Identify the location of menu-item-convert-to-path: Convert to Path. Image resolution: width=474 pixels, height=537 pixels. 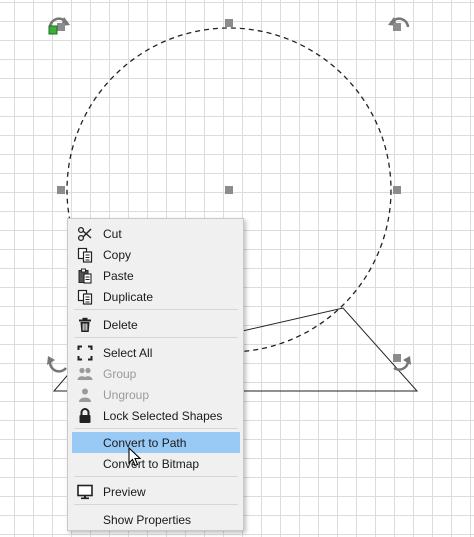
(156, 442).